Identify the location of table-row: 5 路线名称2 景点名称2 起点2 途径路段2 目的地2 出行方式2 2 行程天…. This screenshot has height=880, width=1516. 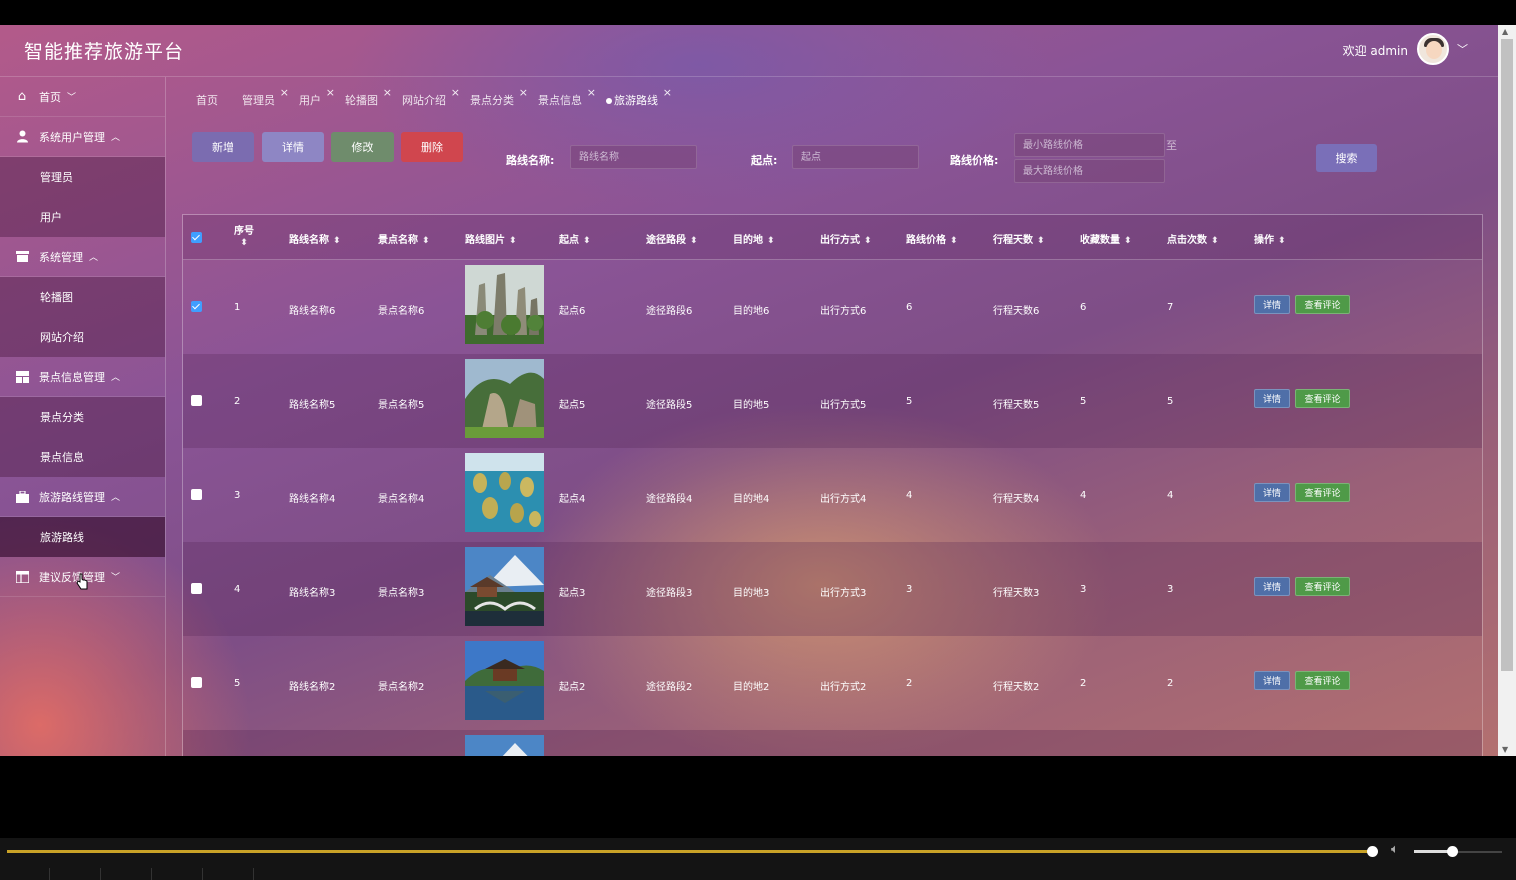
(832, 683).